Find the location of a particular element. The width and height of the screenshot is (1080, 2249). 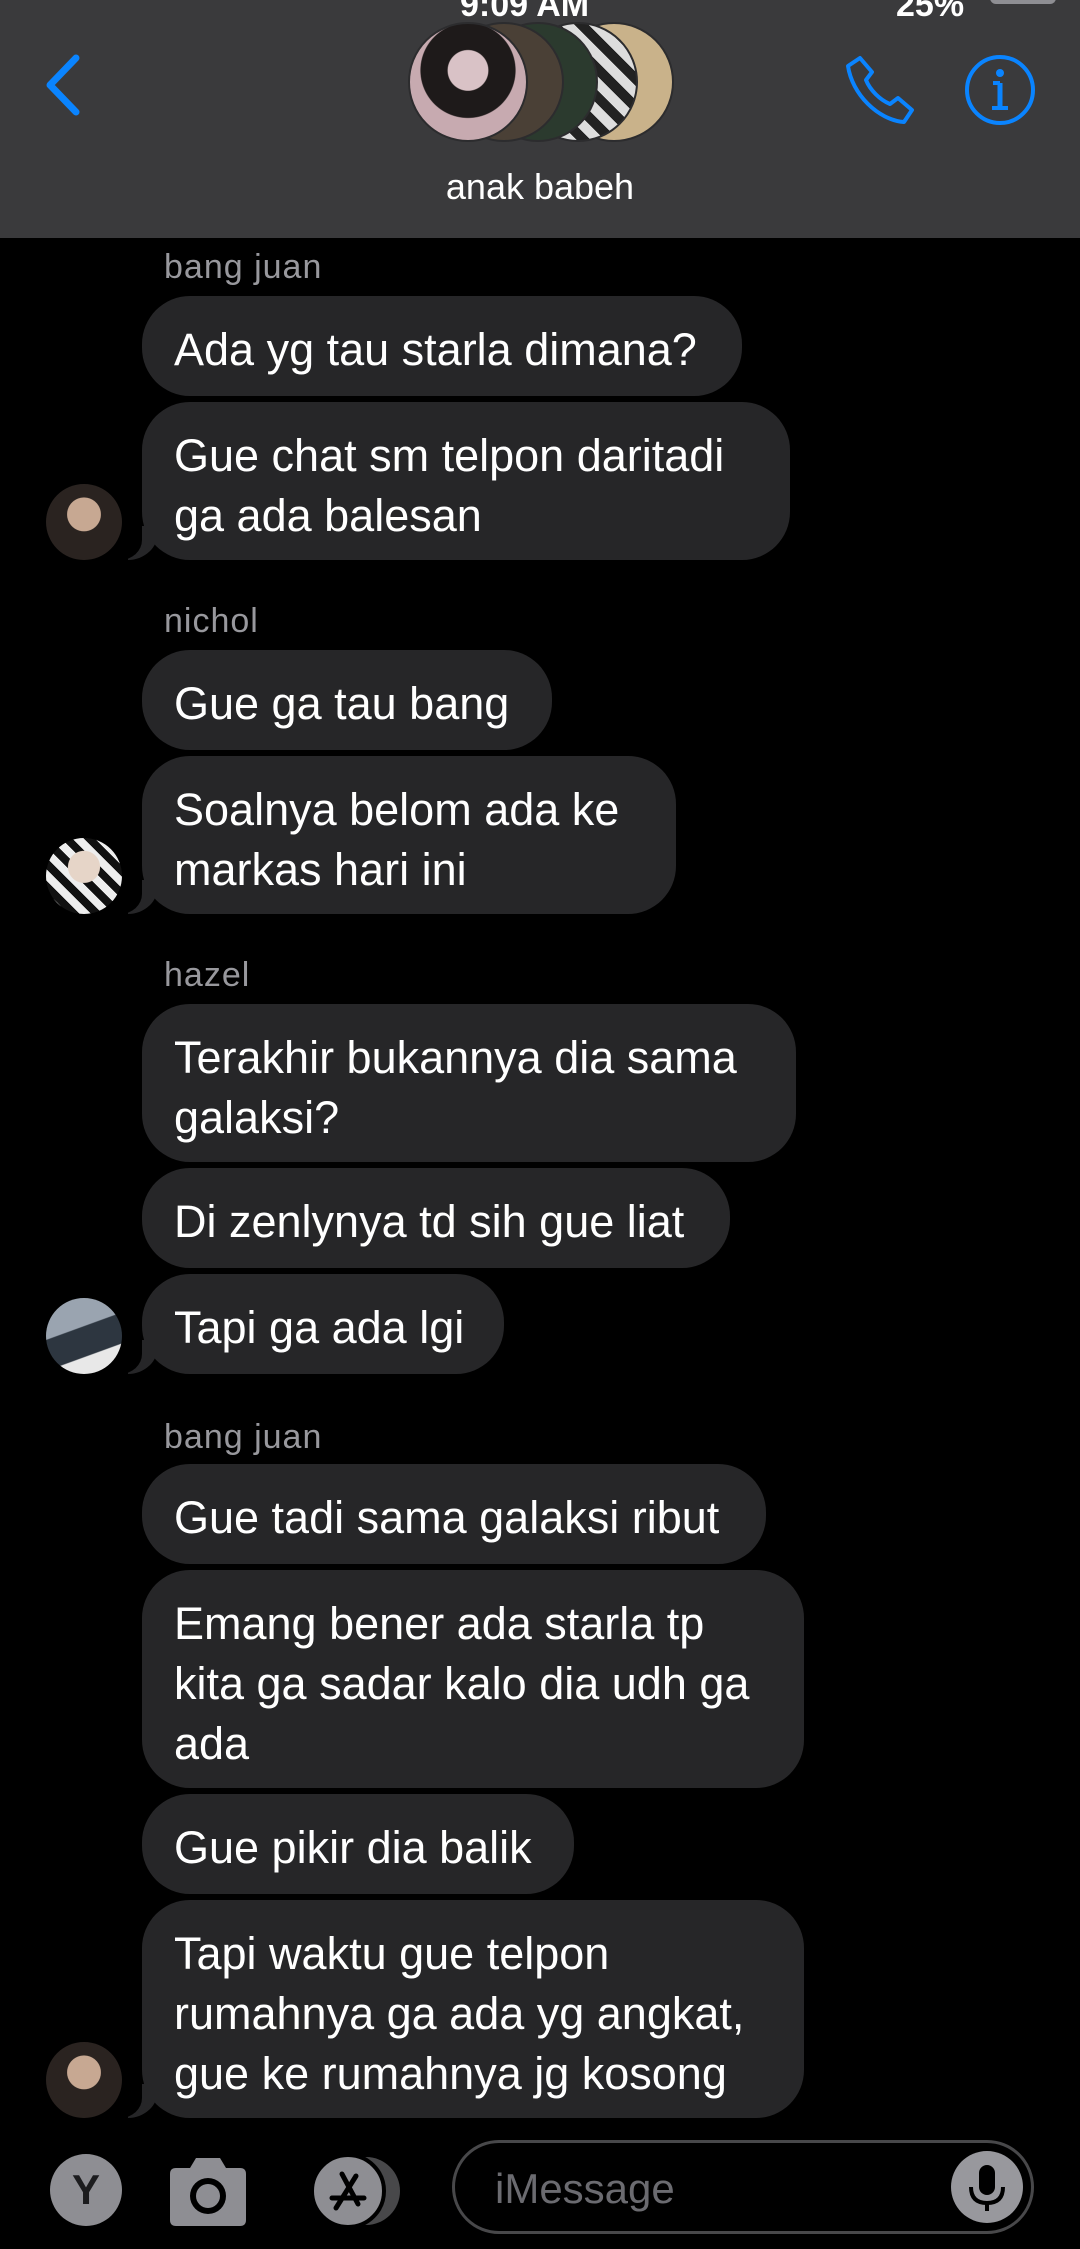

battery-percentage: 25% is located at coordinates (930, 12).